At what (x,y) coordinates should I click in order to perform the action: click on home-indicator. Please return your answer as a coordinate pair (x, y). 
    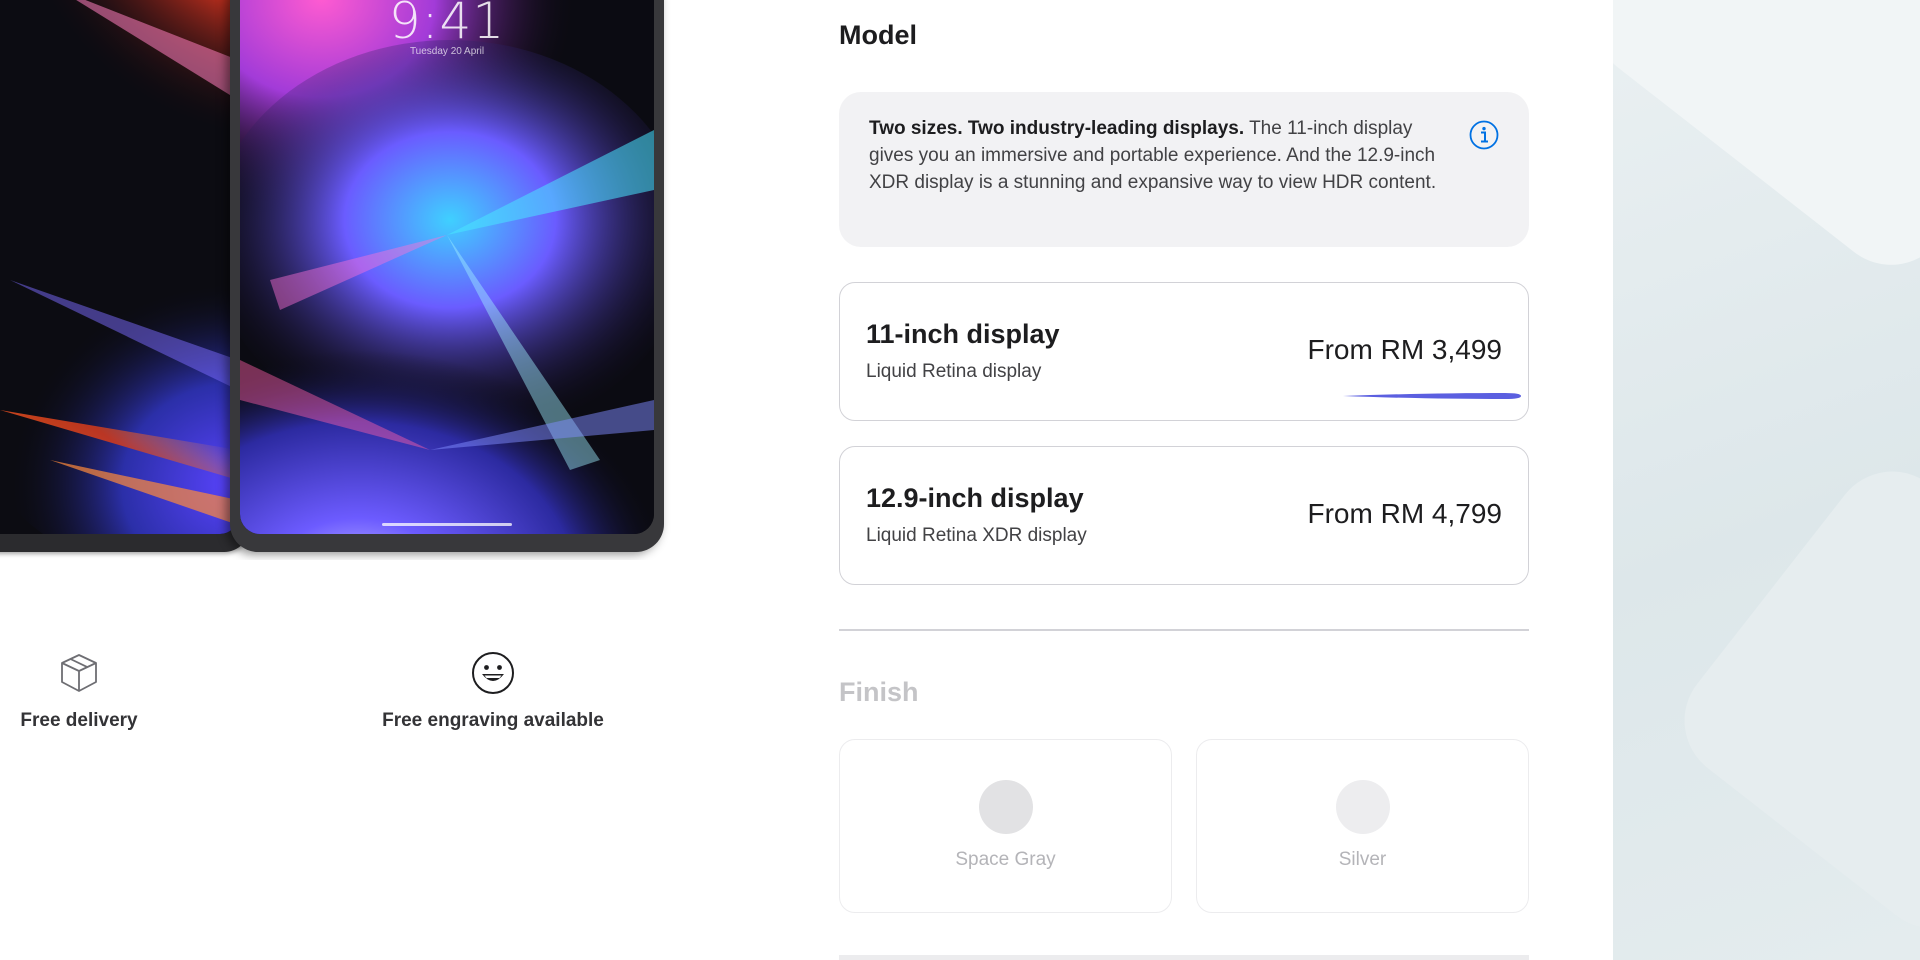
    Looking at the image, I should click on (447, 524).